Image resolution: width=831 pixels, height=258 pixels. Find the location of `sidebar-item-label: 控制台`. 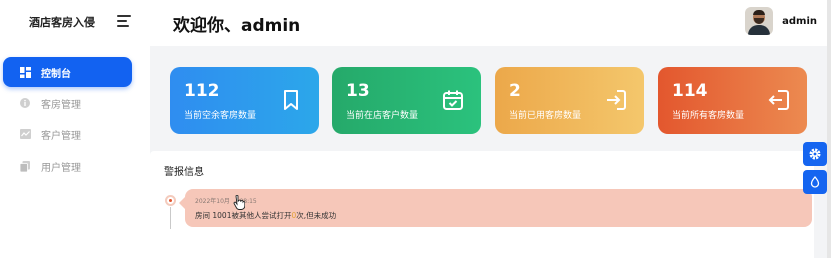

sidebar-item-label: 控制台 is located at coordinates (56, 74).